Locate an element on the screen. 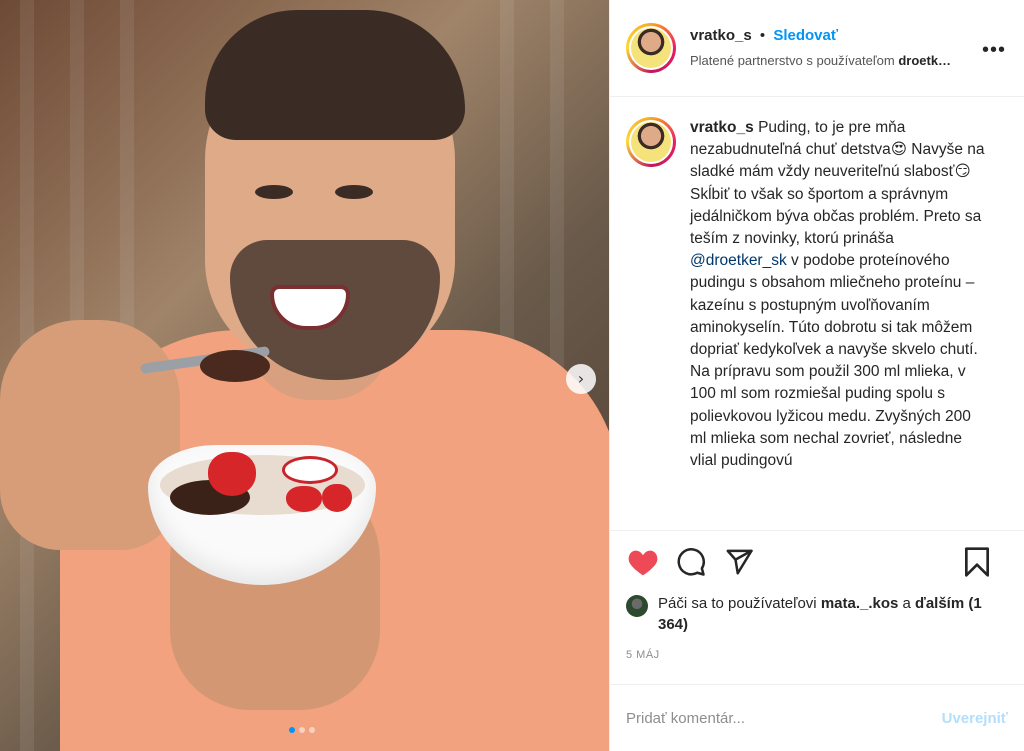 This screenshot has width=1024, height=751. more-options-icon: ••• is located at coordinates (994, 50).